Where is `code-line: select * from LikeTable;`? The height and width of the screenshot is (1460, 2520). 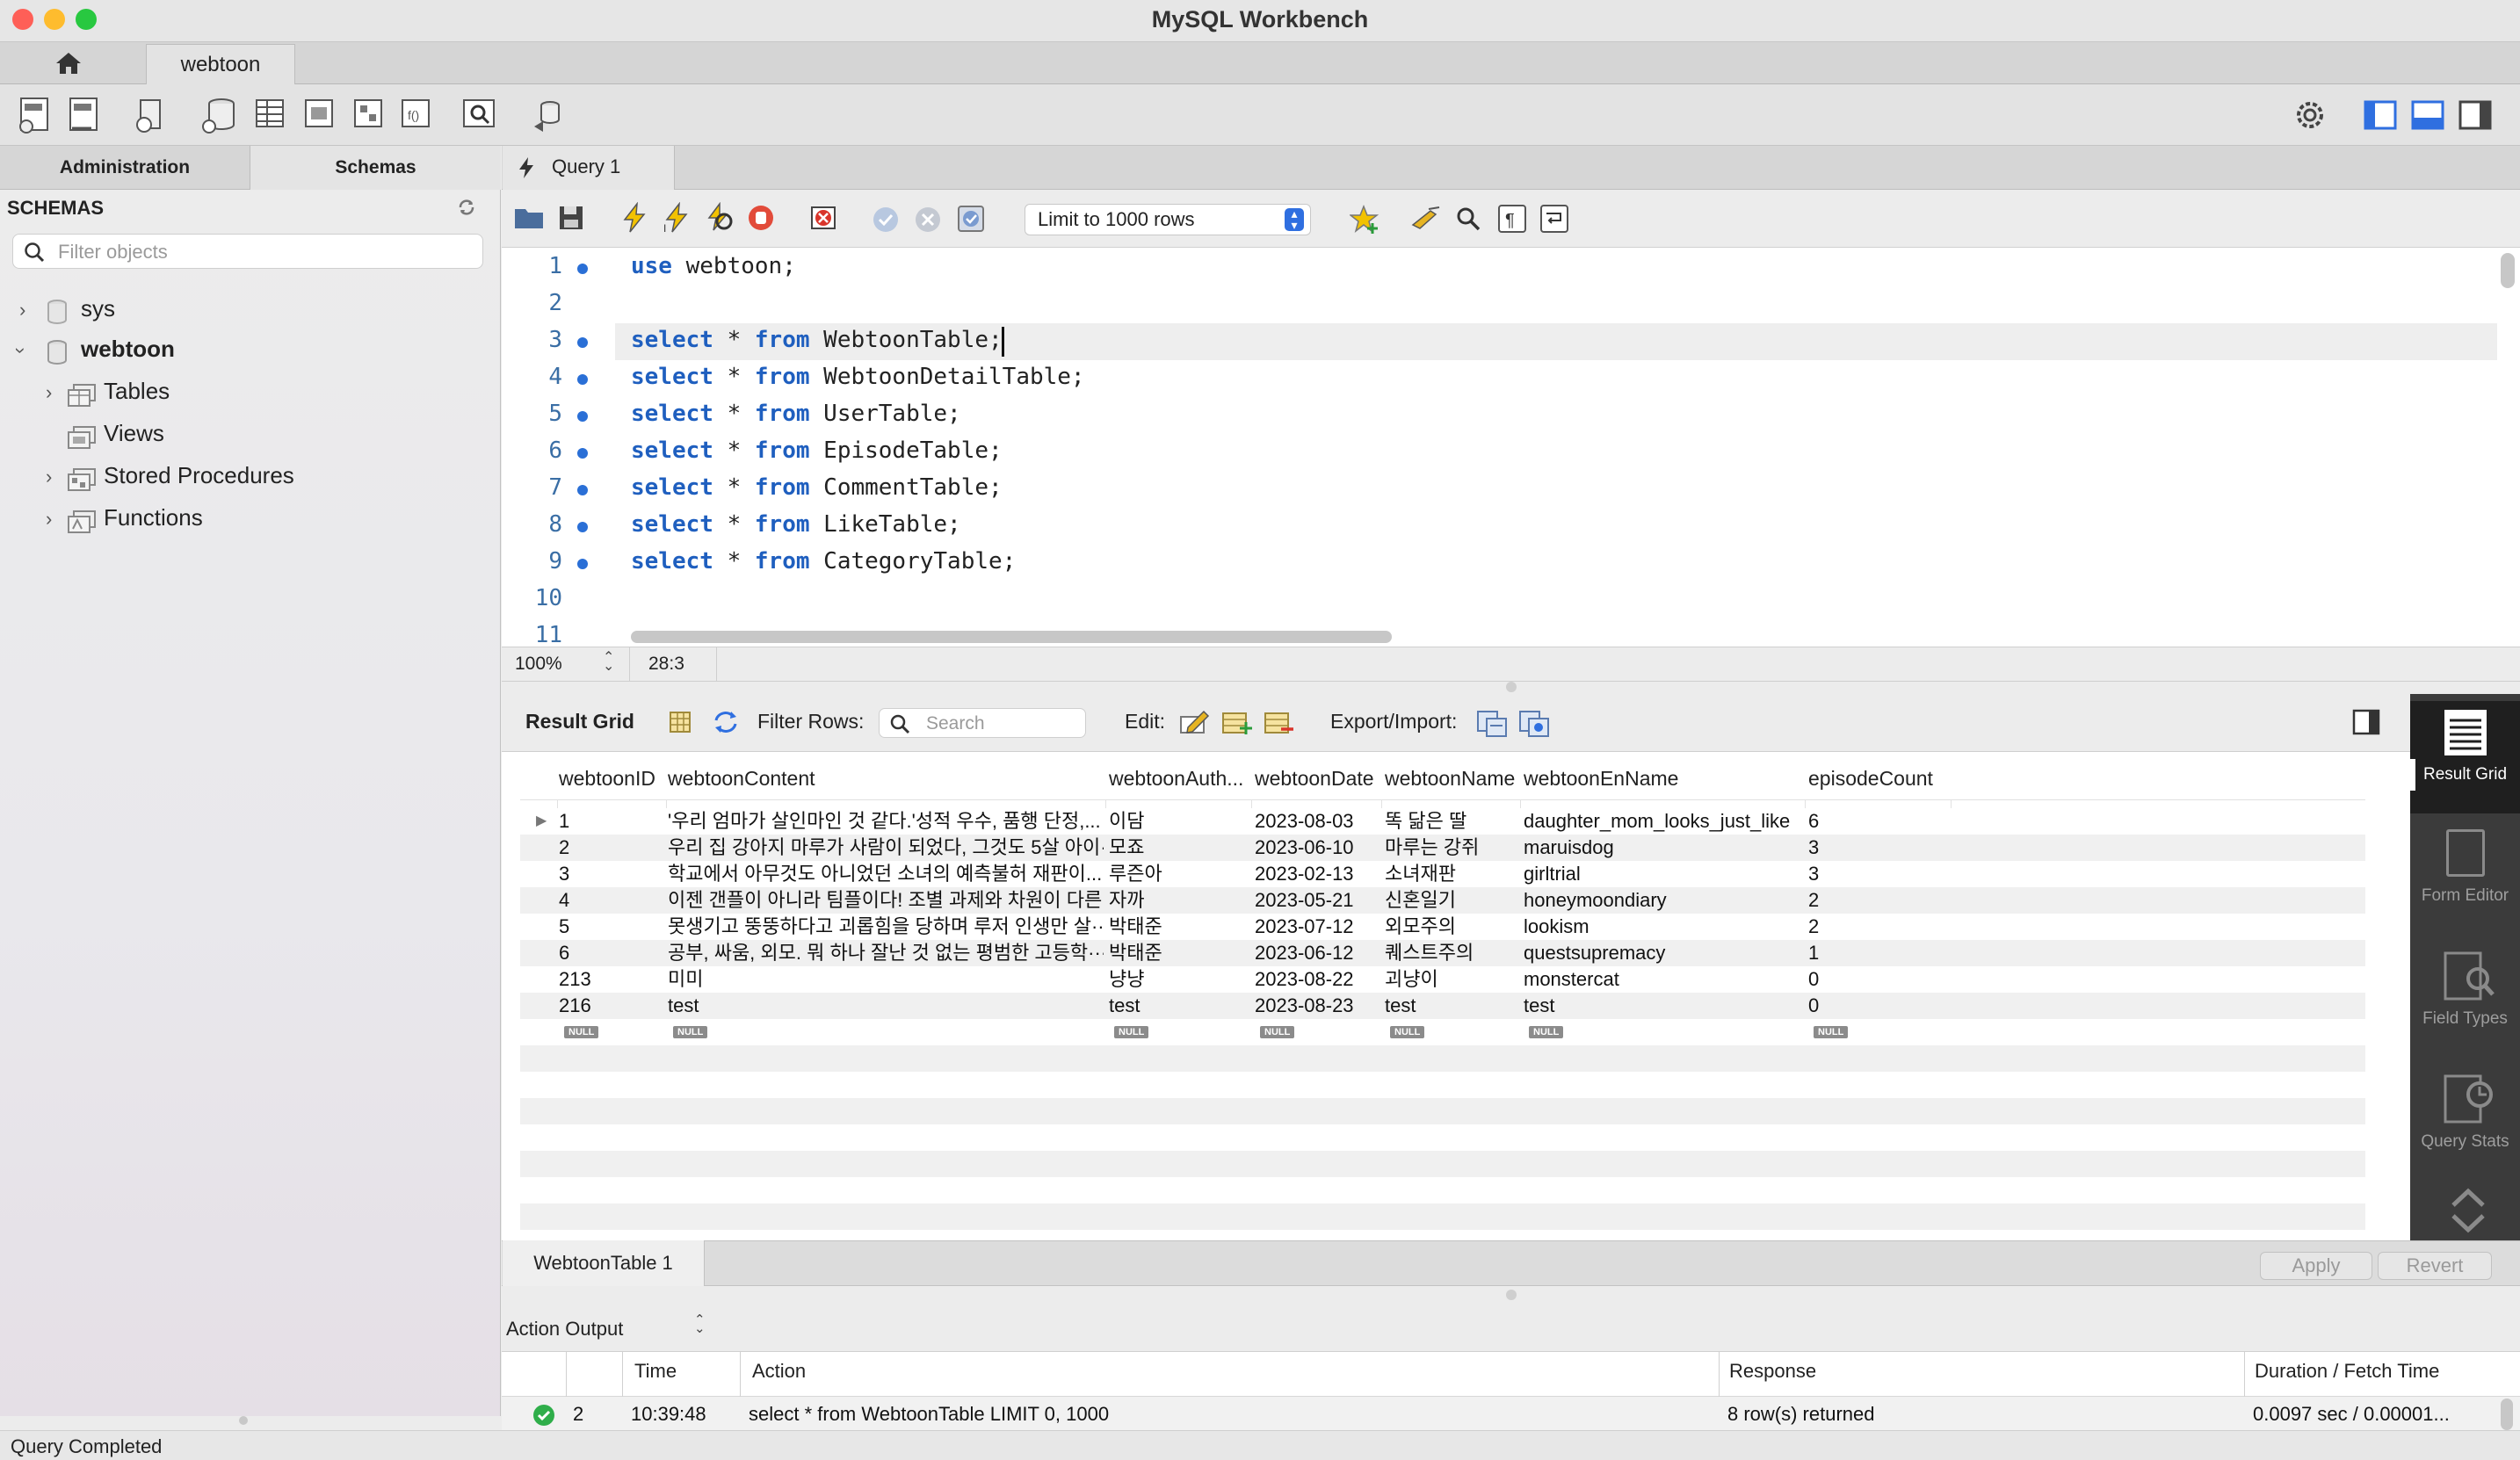 code-line: select * from LikeTable; is located at coordinates (796, 524).